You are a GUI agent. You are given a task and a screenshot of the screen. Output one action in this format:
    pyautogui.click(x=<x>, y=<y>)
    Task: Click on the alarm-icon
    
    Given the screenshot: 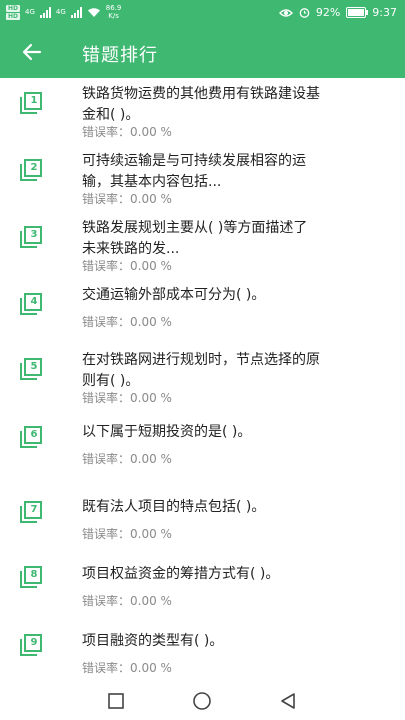 What is the action you would take?
    pyautogui.click(x=304, y=13)
    